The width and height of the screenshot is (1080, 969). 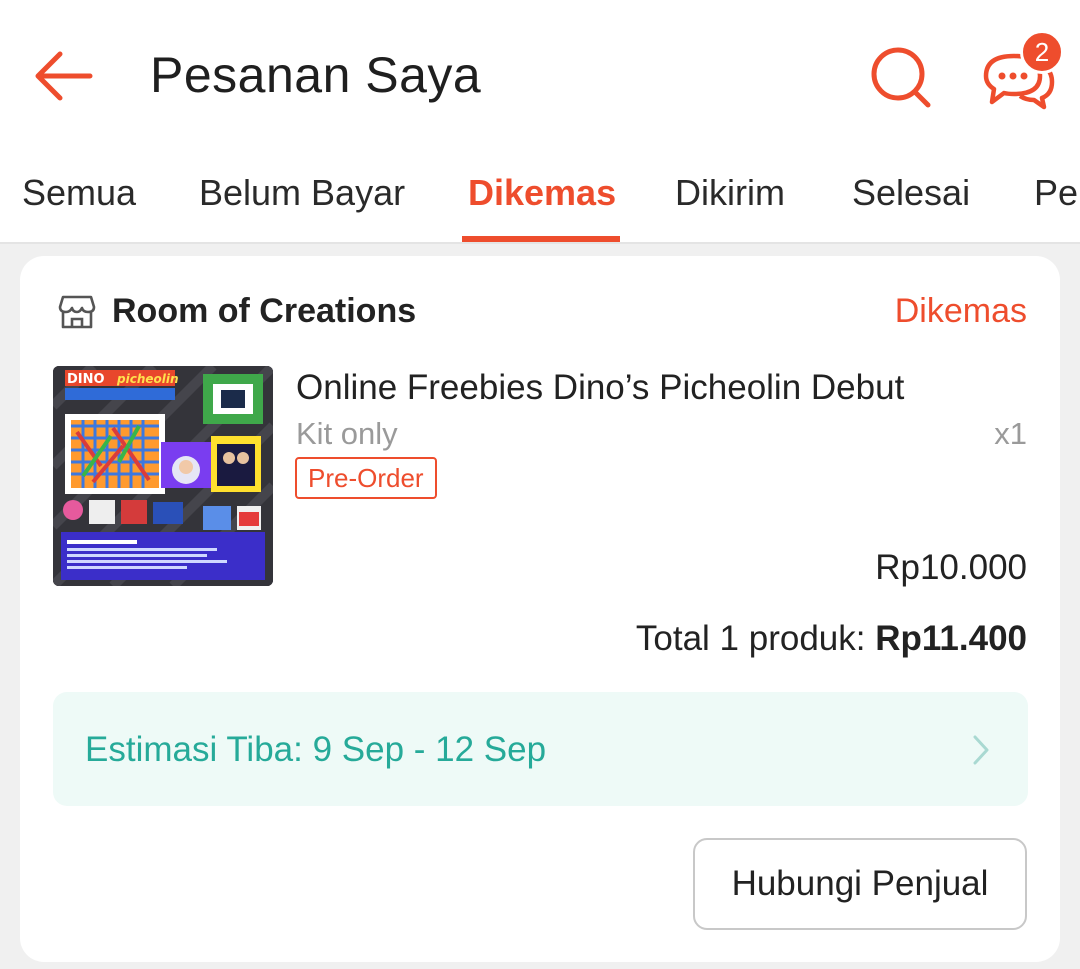 What do you see at coordinates (77, 312) in the screenshot?
I see `store-icon` at bounding box center [77, 312].